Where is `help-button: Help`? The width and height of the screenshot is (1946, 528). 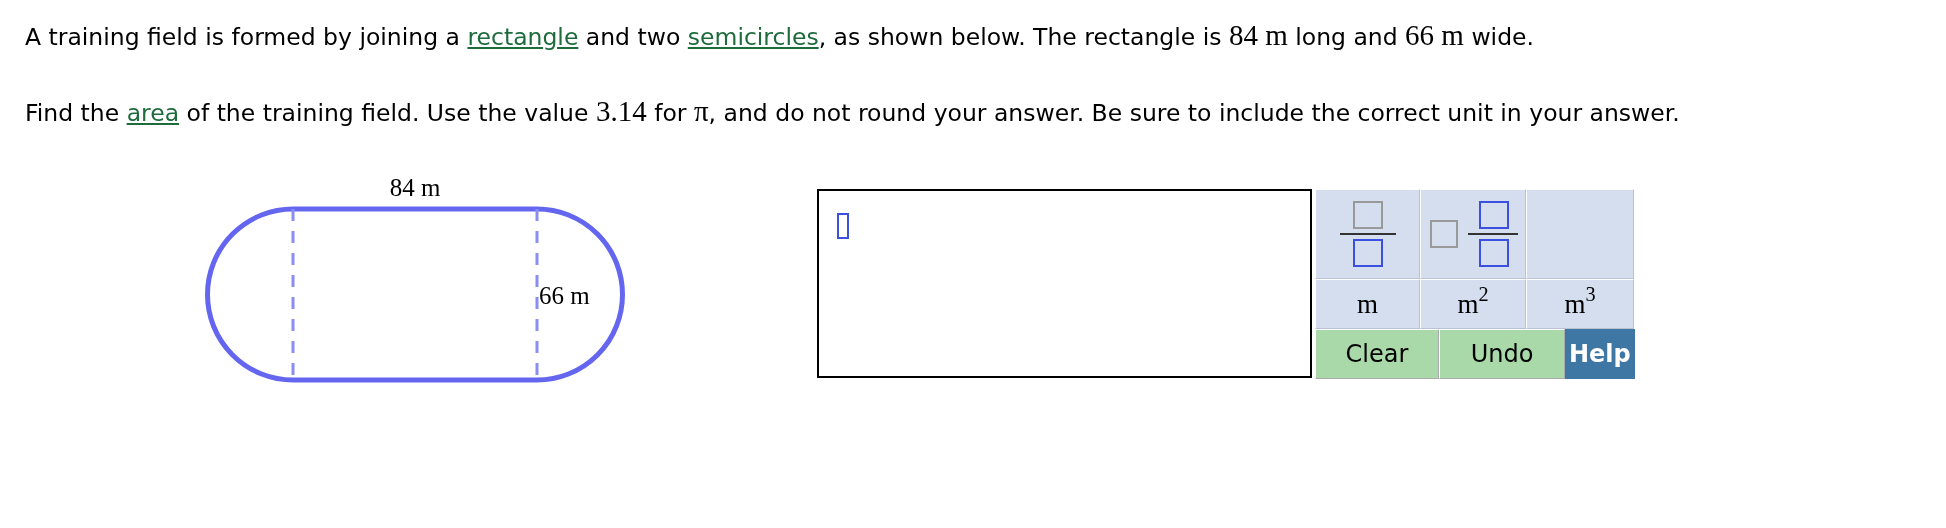 help-button: Help is located at coordinates (1600, 354).